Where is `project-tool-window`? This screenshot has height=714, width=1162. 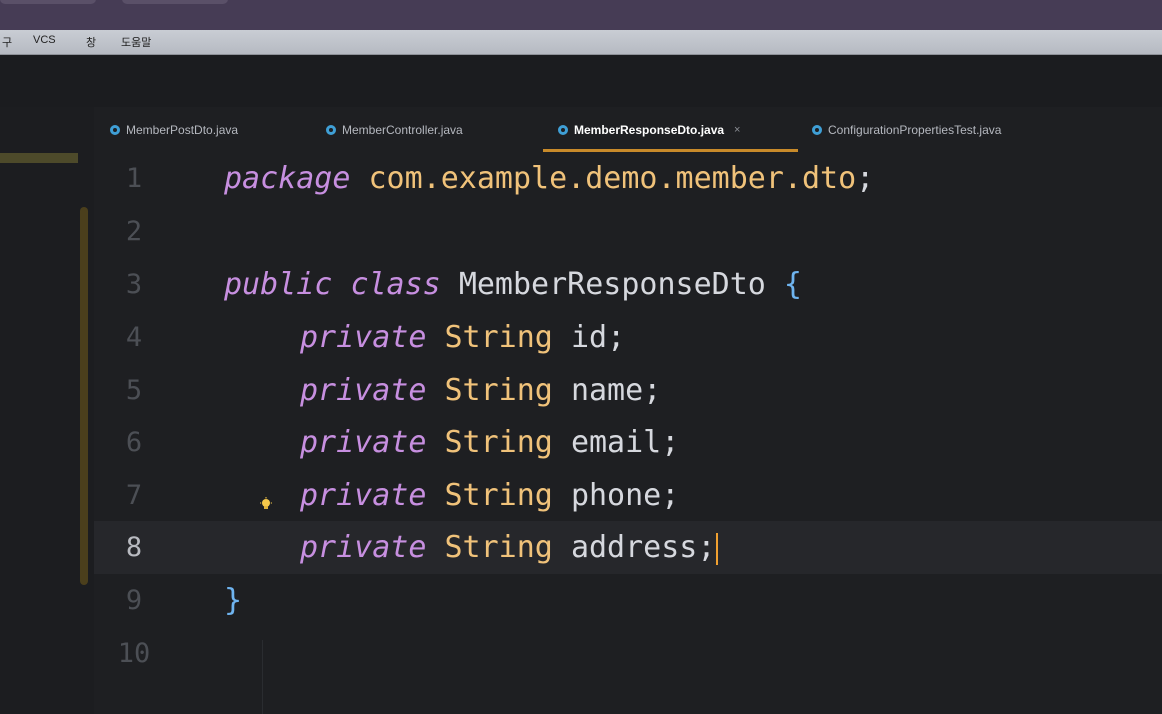
project-tool-window is located at coordinates (47, 410).